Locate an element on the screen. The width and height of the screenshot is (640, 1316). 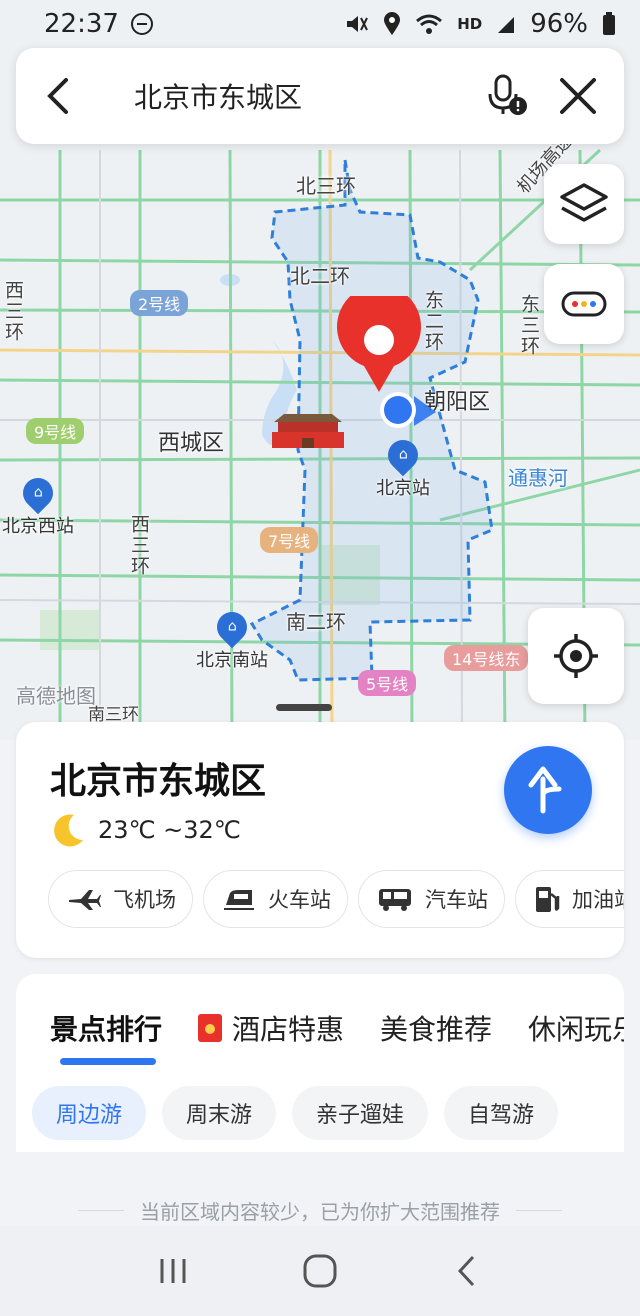
wifi-icon is located at coordinates (429, 24).